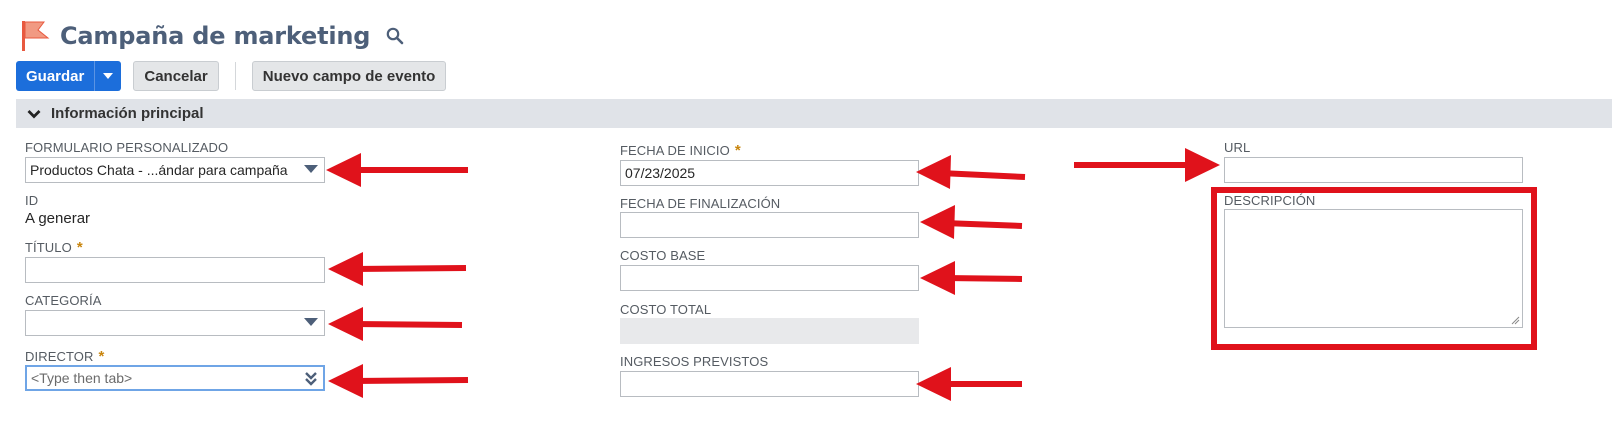 This screenshot has width=1612, height=424. What do you see at coordinates (769, 225) in the screenshot?
I see `end-date-input` at bounding box center [769, 225].